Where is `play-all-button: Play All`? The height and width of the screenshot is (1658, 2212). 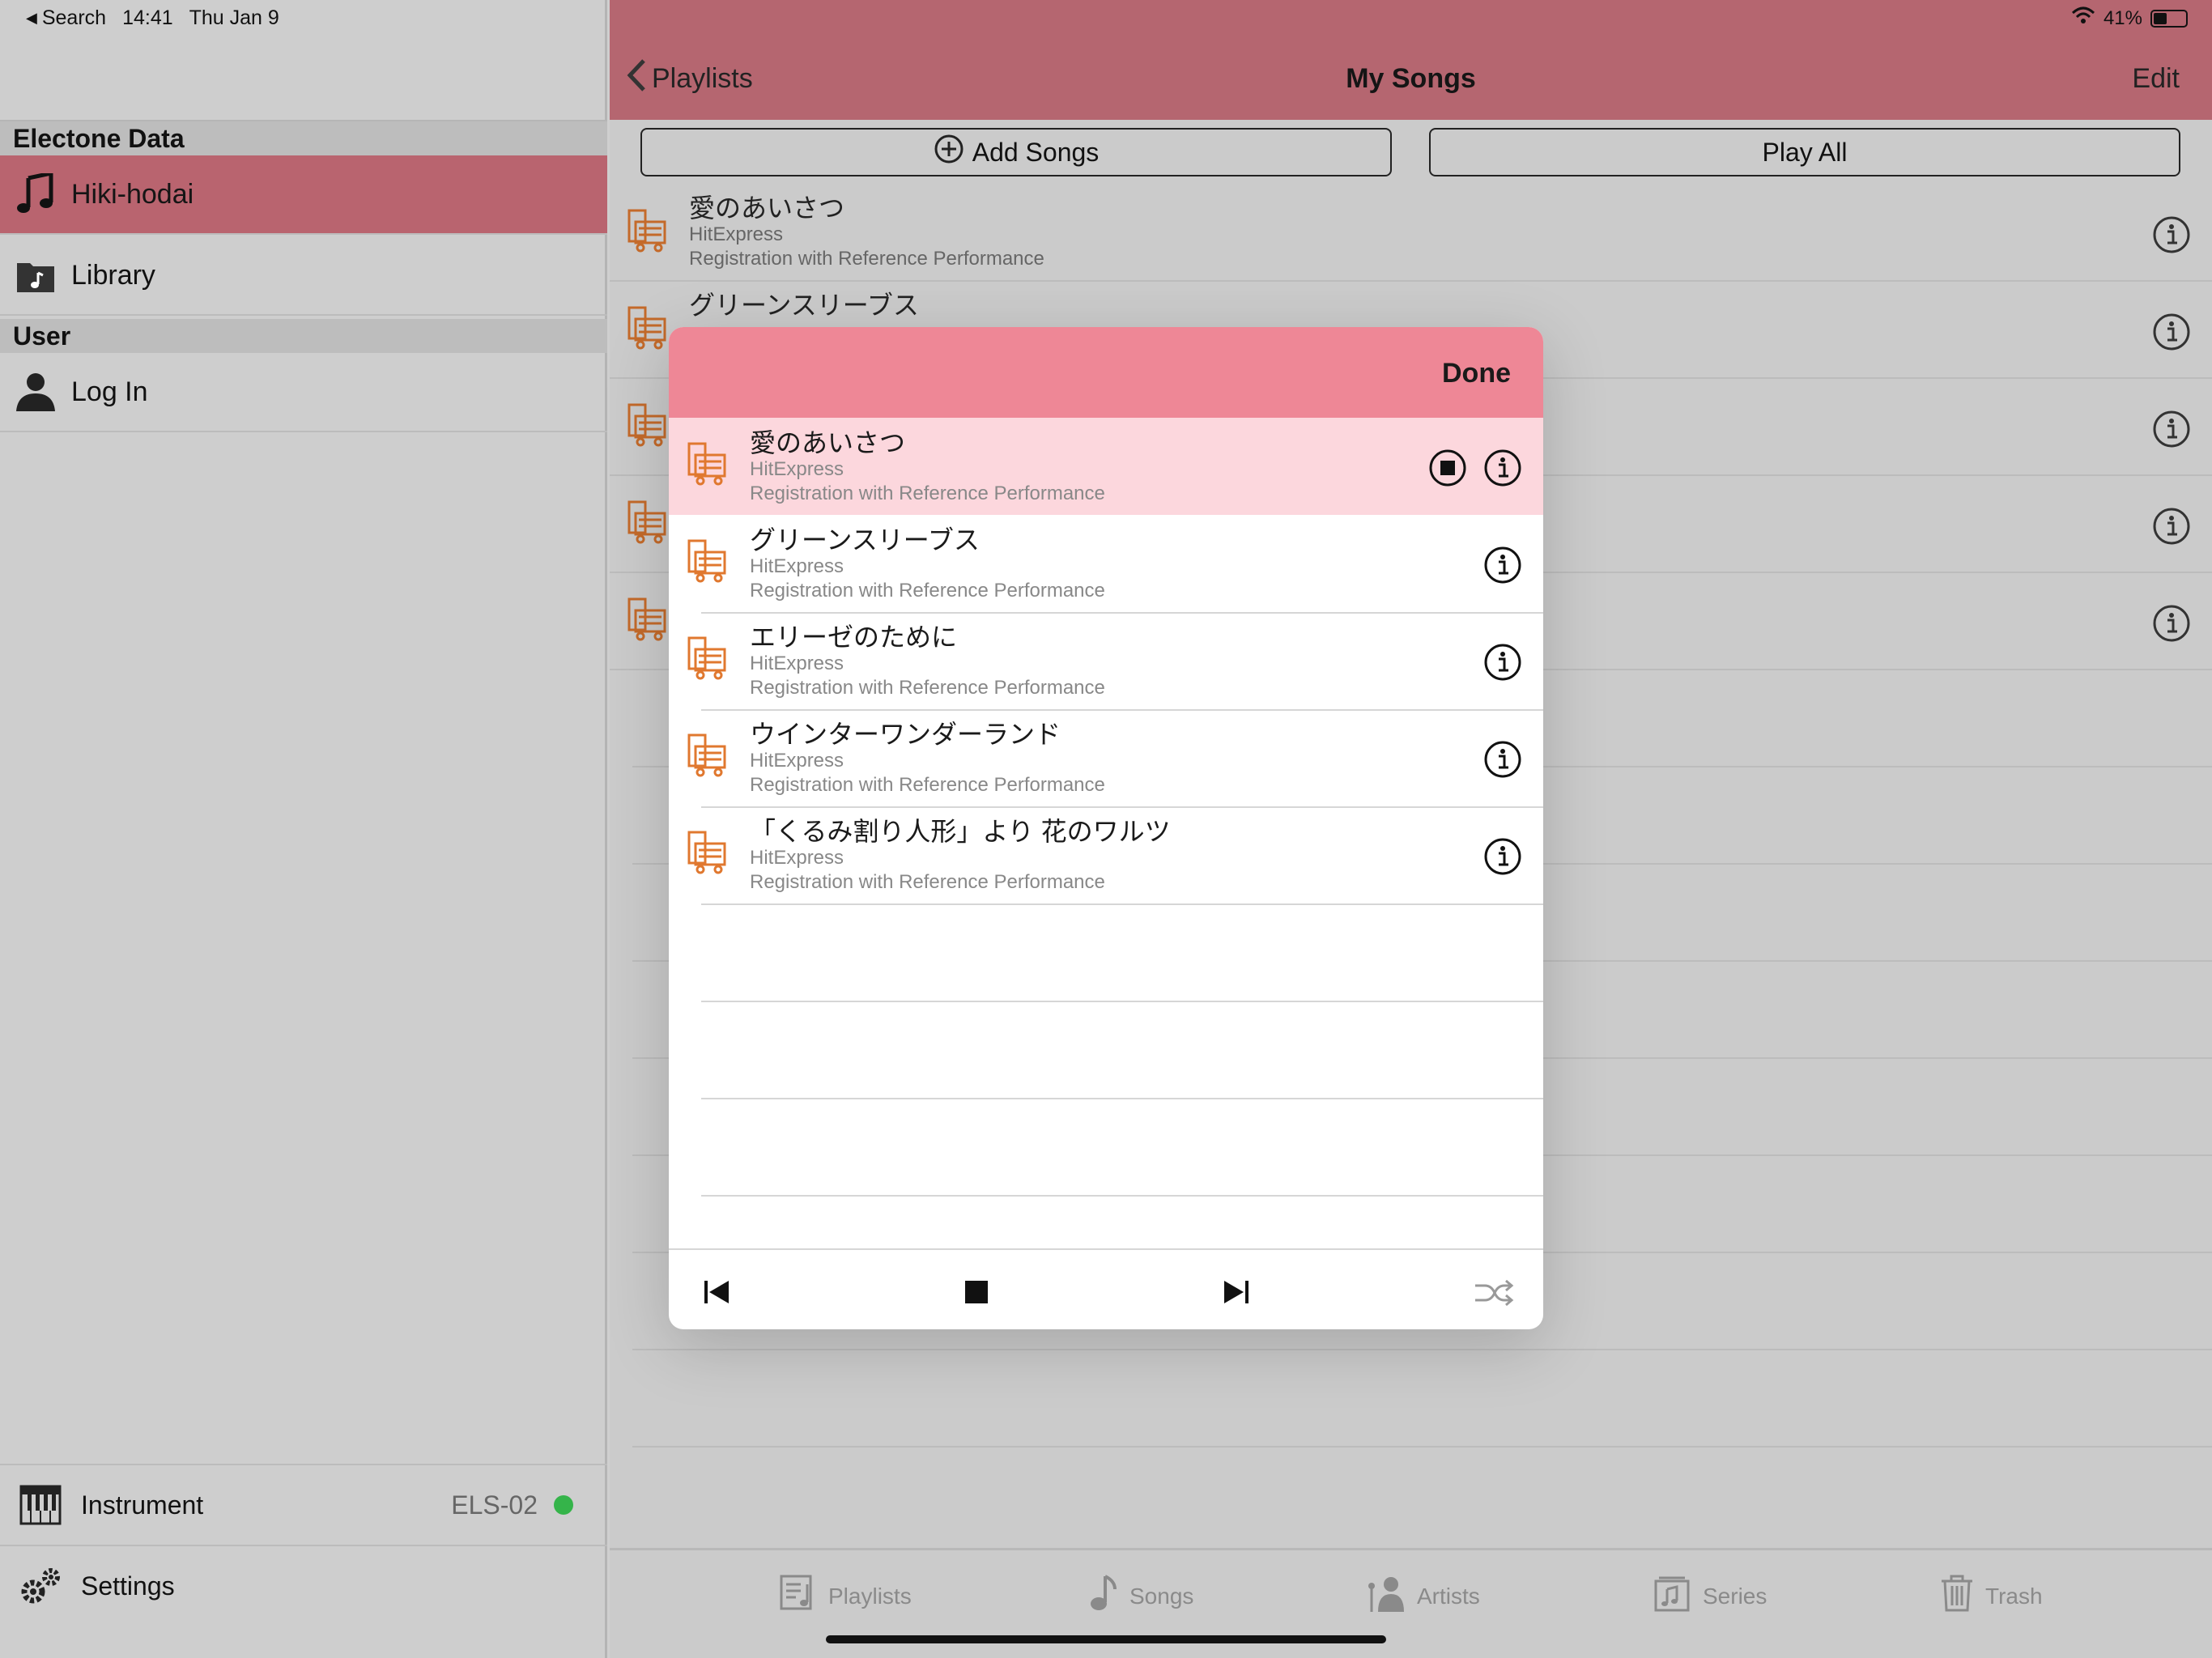 play-all-button: Play All is located at coordinates (1805, 152).